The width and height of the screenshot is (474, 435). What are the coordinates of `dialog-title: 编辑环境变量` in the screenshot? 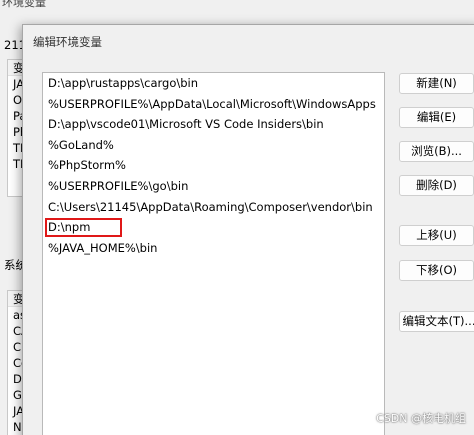 It's located at (67, 42).